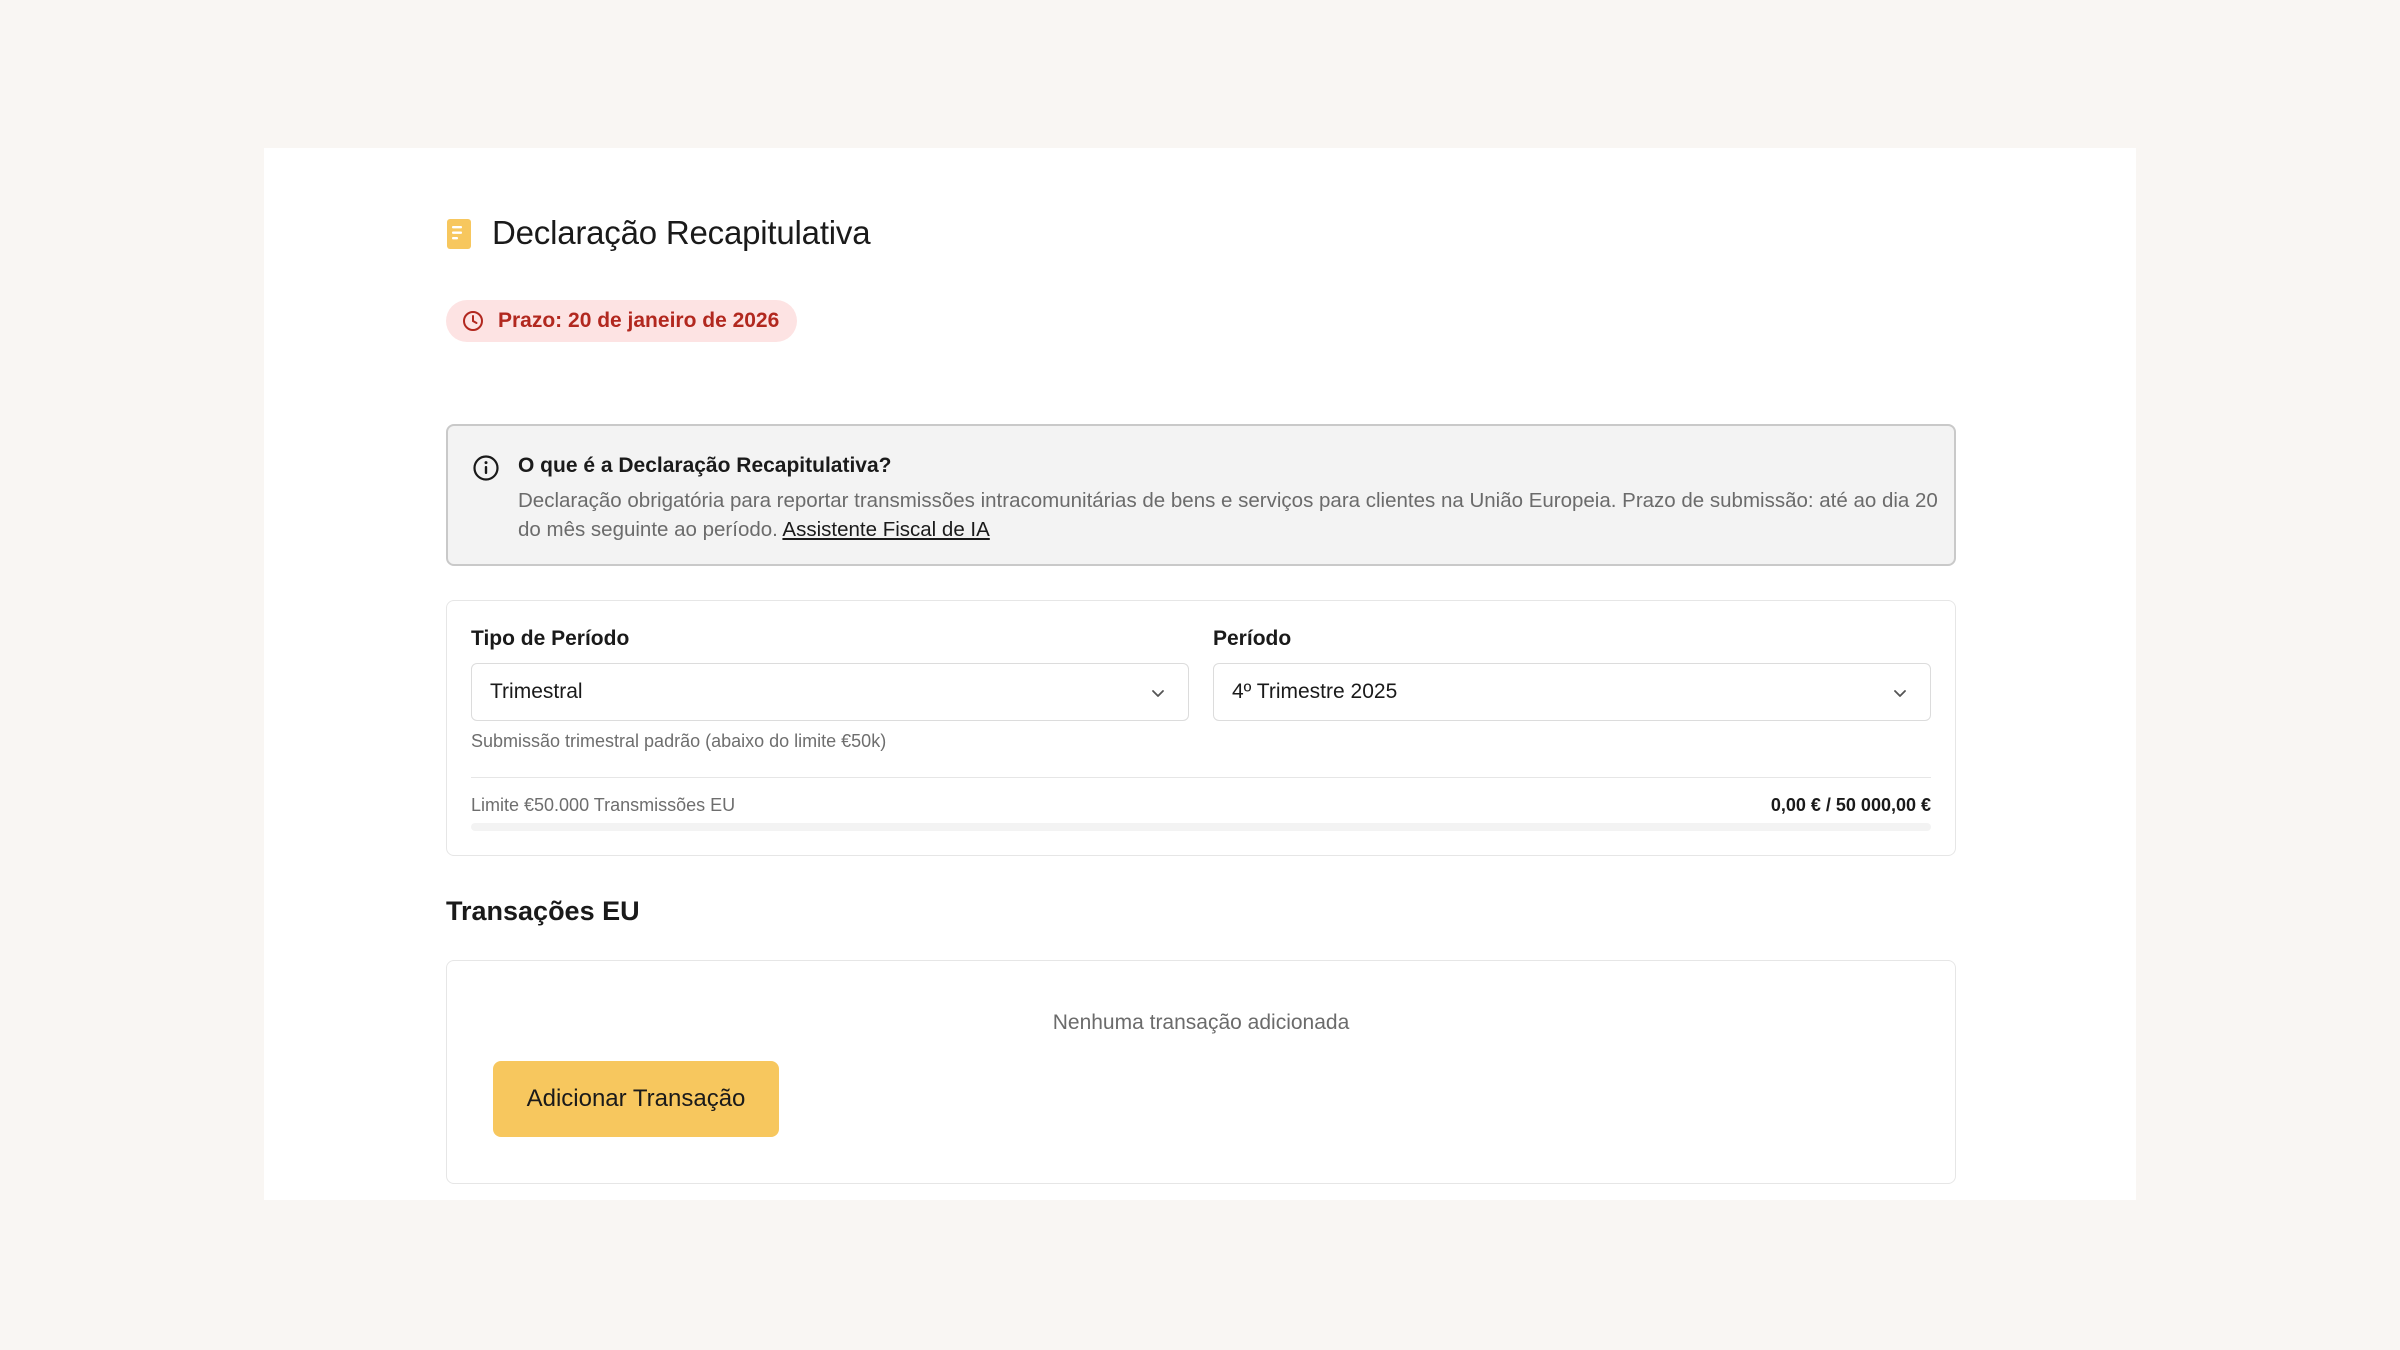  Describe the element at coordinates (636, 1099) in the screenshot. I see `add-transaction-button: Adicionar Transação` at that location.